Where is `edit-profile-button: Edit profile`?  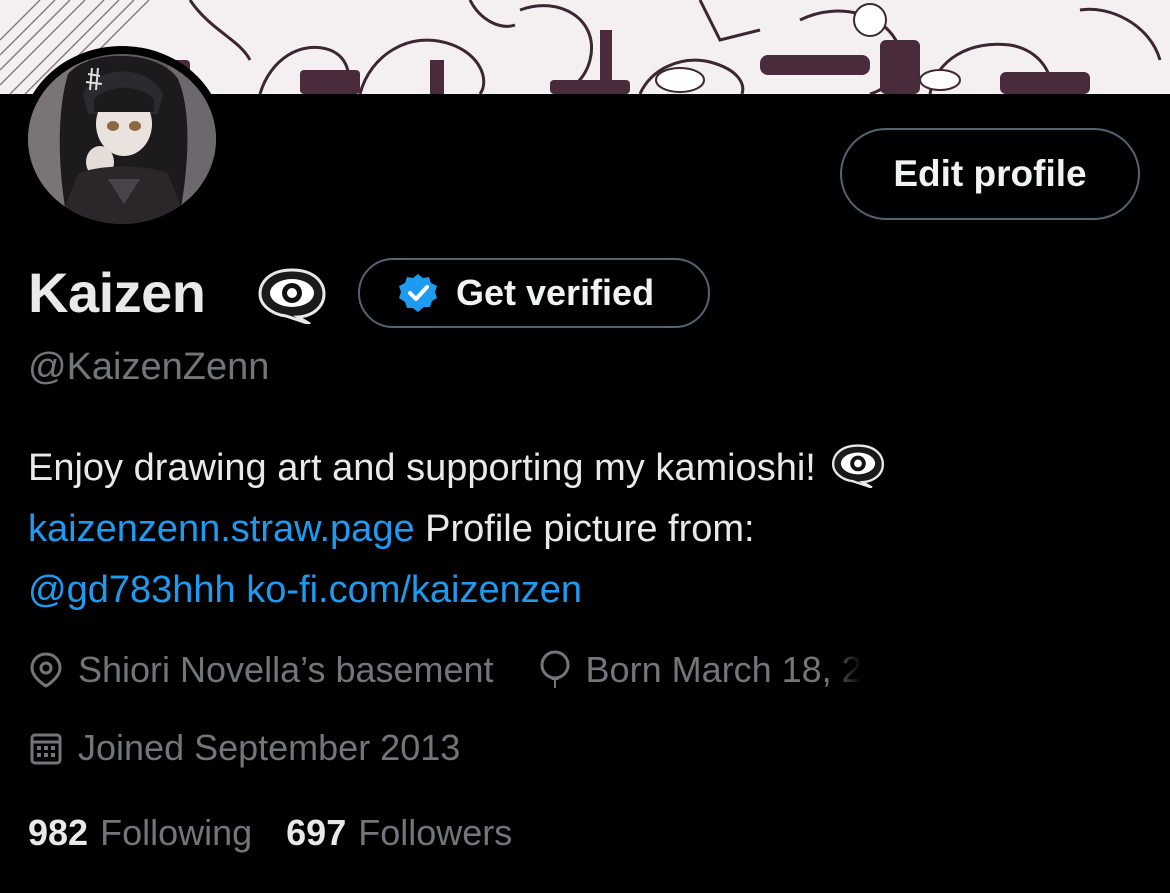 edit-profile-button: Edit profile is located at coordinates (990, 174).